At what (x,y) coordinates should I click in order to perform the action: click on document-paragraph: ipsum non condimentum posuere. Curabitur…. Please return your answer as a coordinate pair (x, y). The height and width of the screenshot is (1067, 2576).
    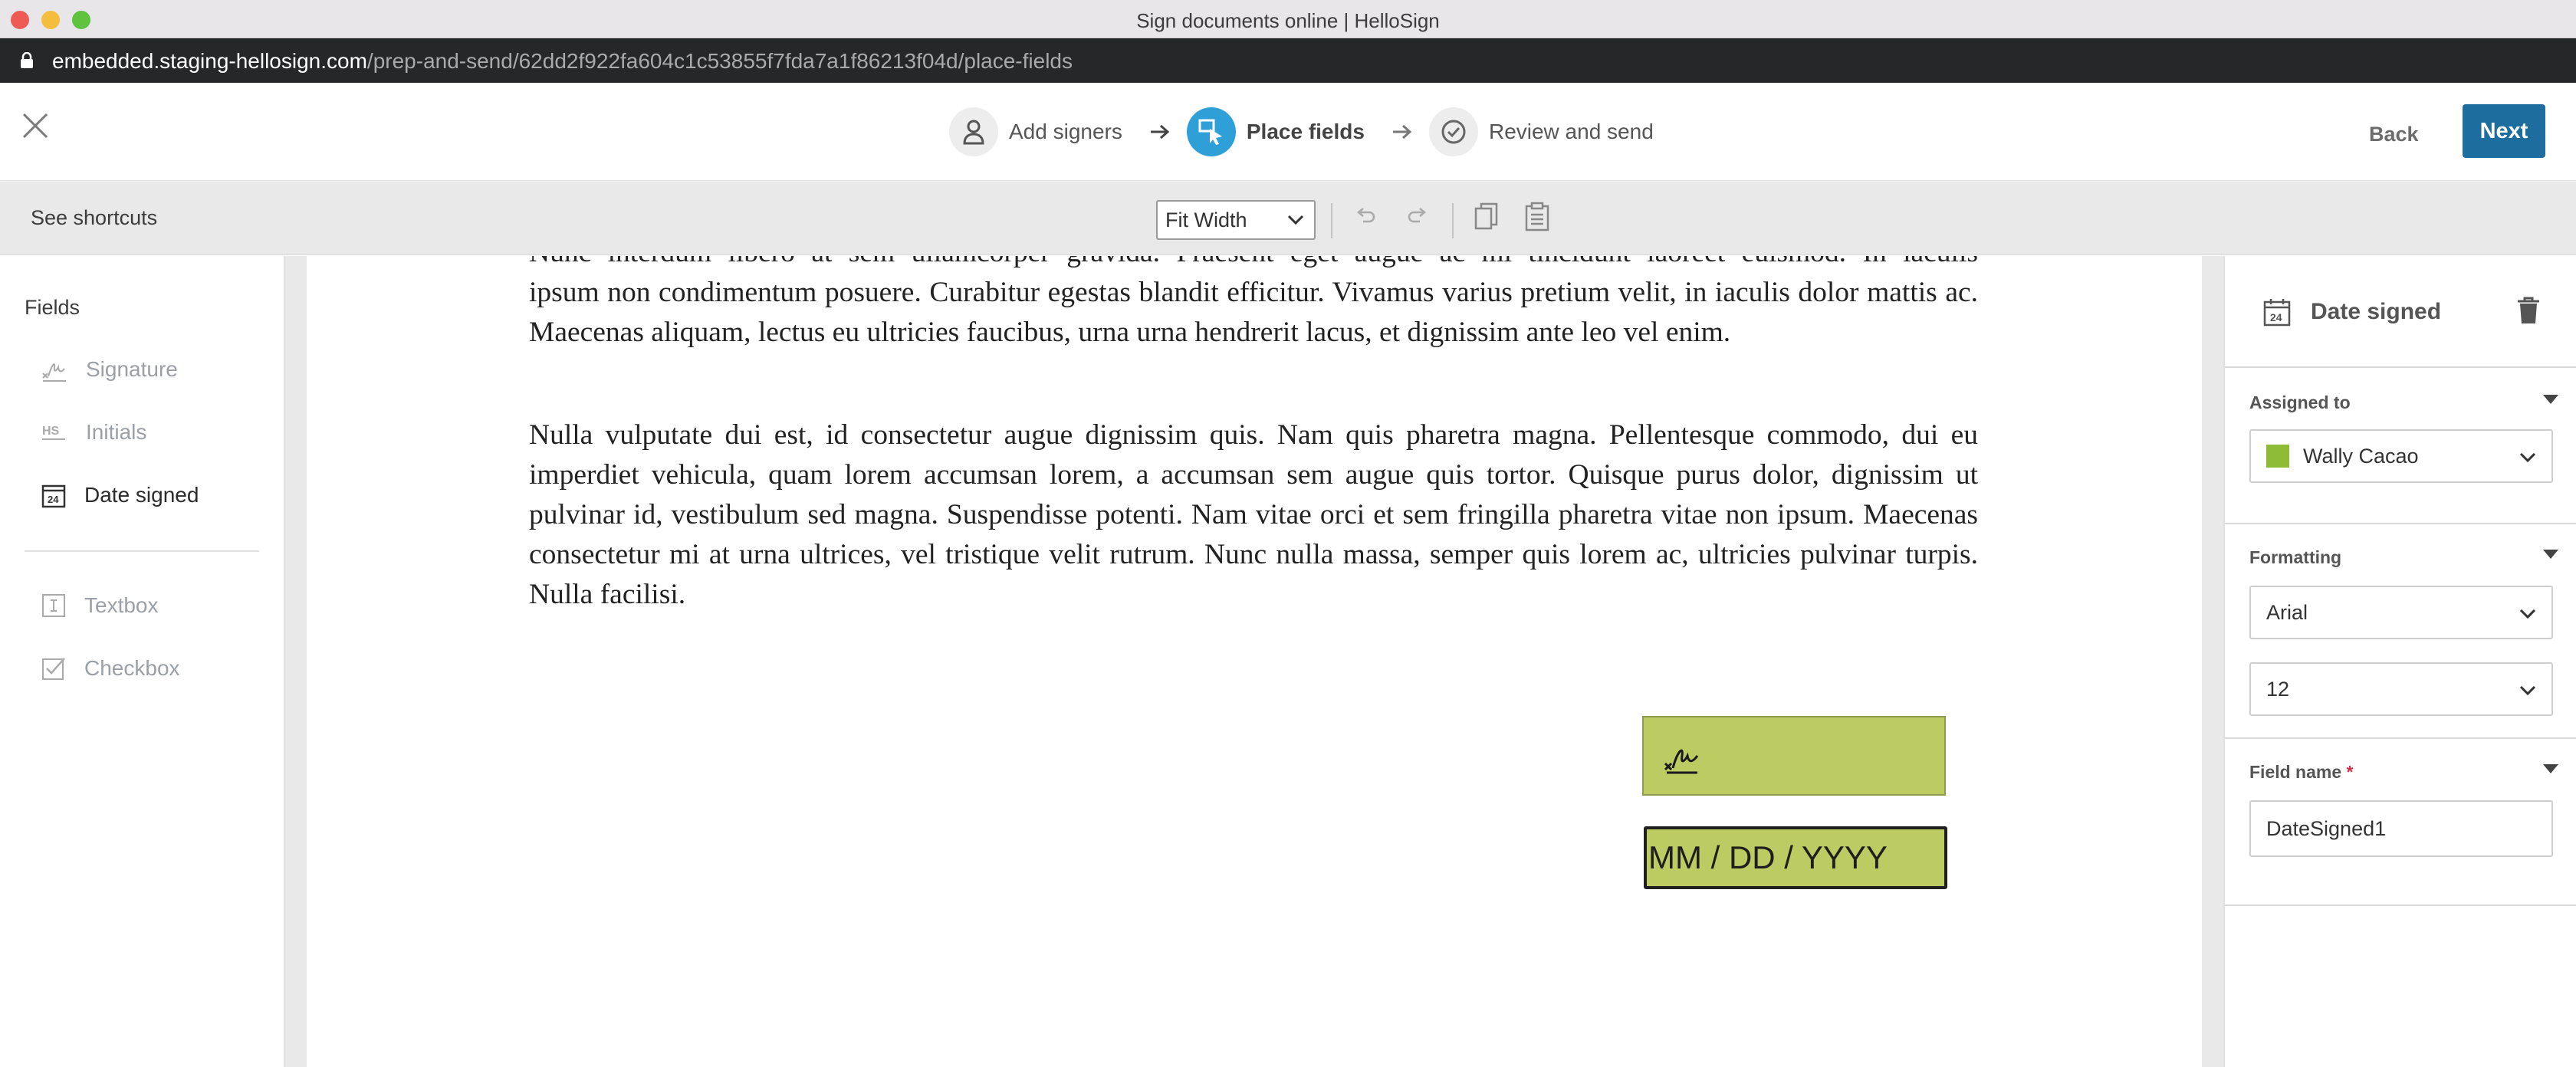
    Looking at the image, I should click on (1253, 312).